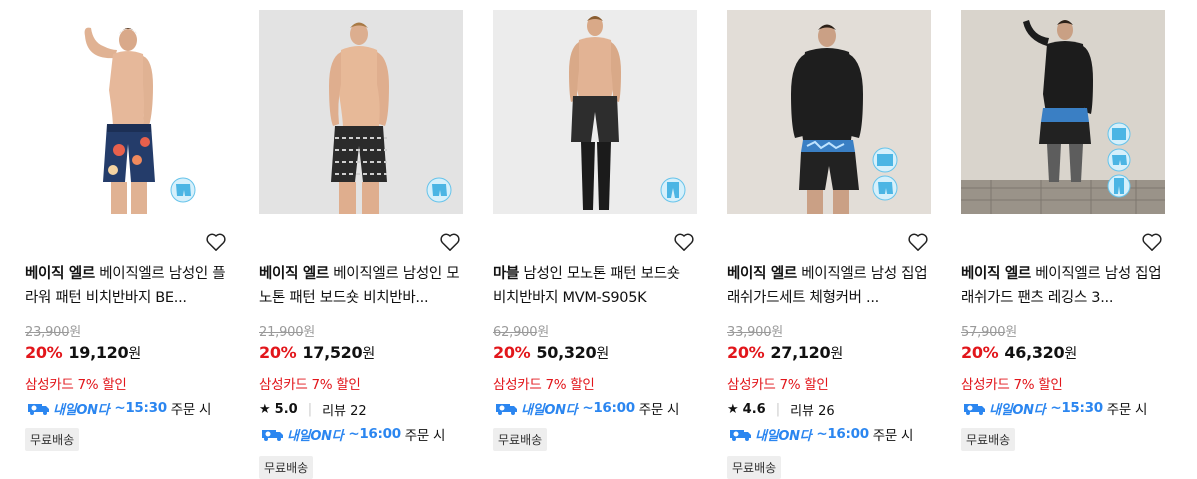 This screenshot has width=1197, height=479. Describe the element at coordinates (754, 409) in the screenshot. I see `rating-score: 4.6` at that location.